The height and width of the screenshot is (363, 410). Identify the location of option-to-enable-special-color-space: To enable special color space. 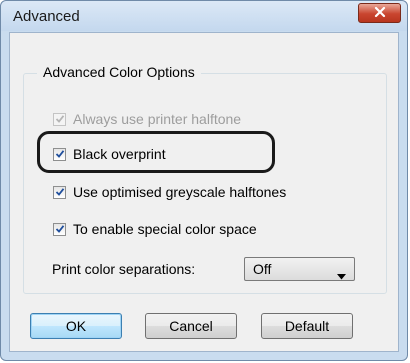
(155, 229).